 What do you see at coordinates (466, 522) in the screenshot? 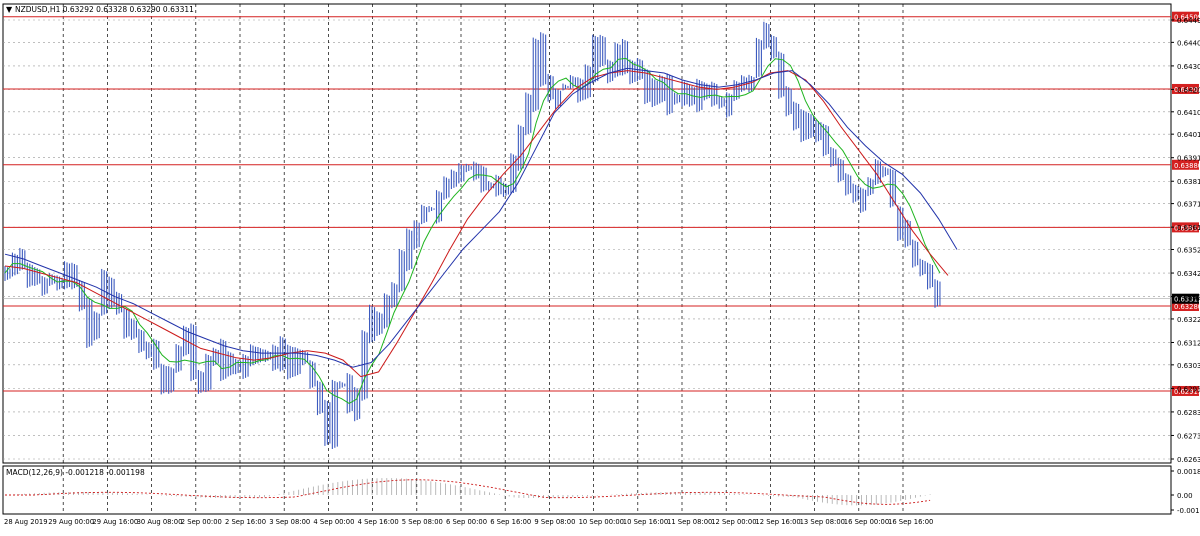
I see `x-tick-label: 6 Sep 00:00` at bounding box center [466, 522].